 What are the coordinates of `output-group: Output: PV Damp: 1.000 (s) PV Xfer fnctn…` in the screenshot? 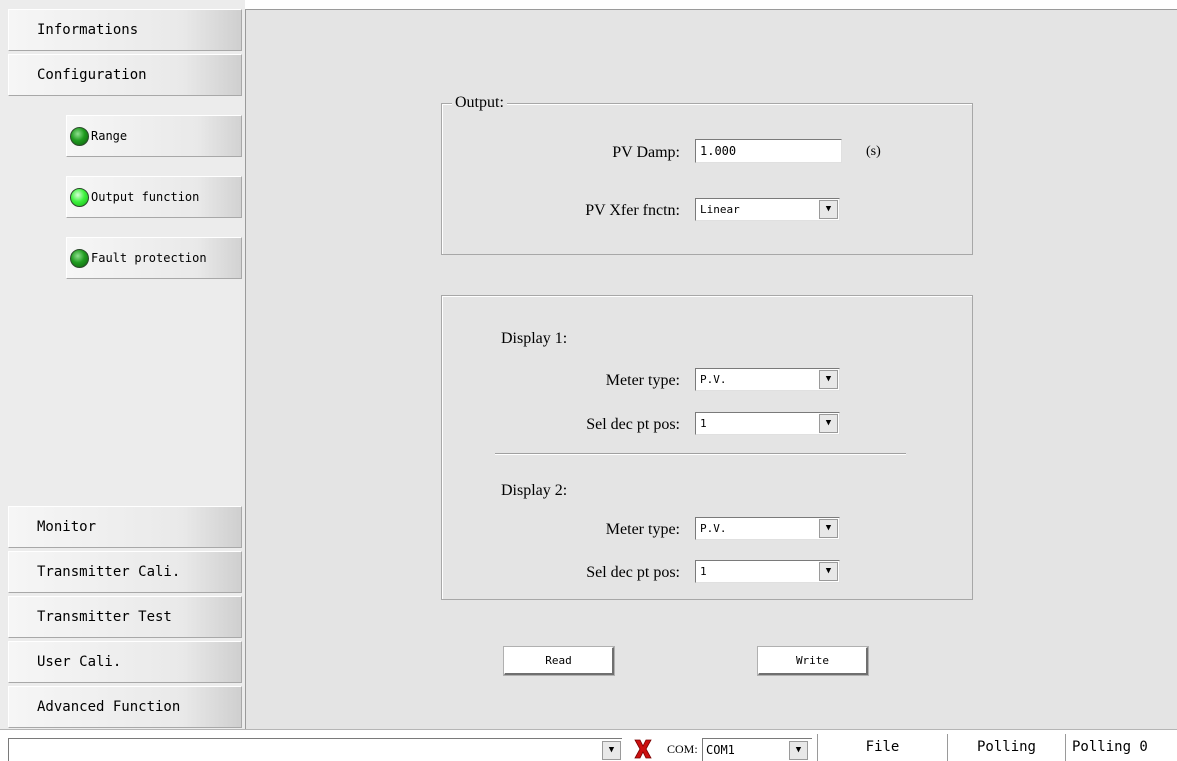 It's located at (707, 174).